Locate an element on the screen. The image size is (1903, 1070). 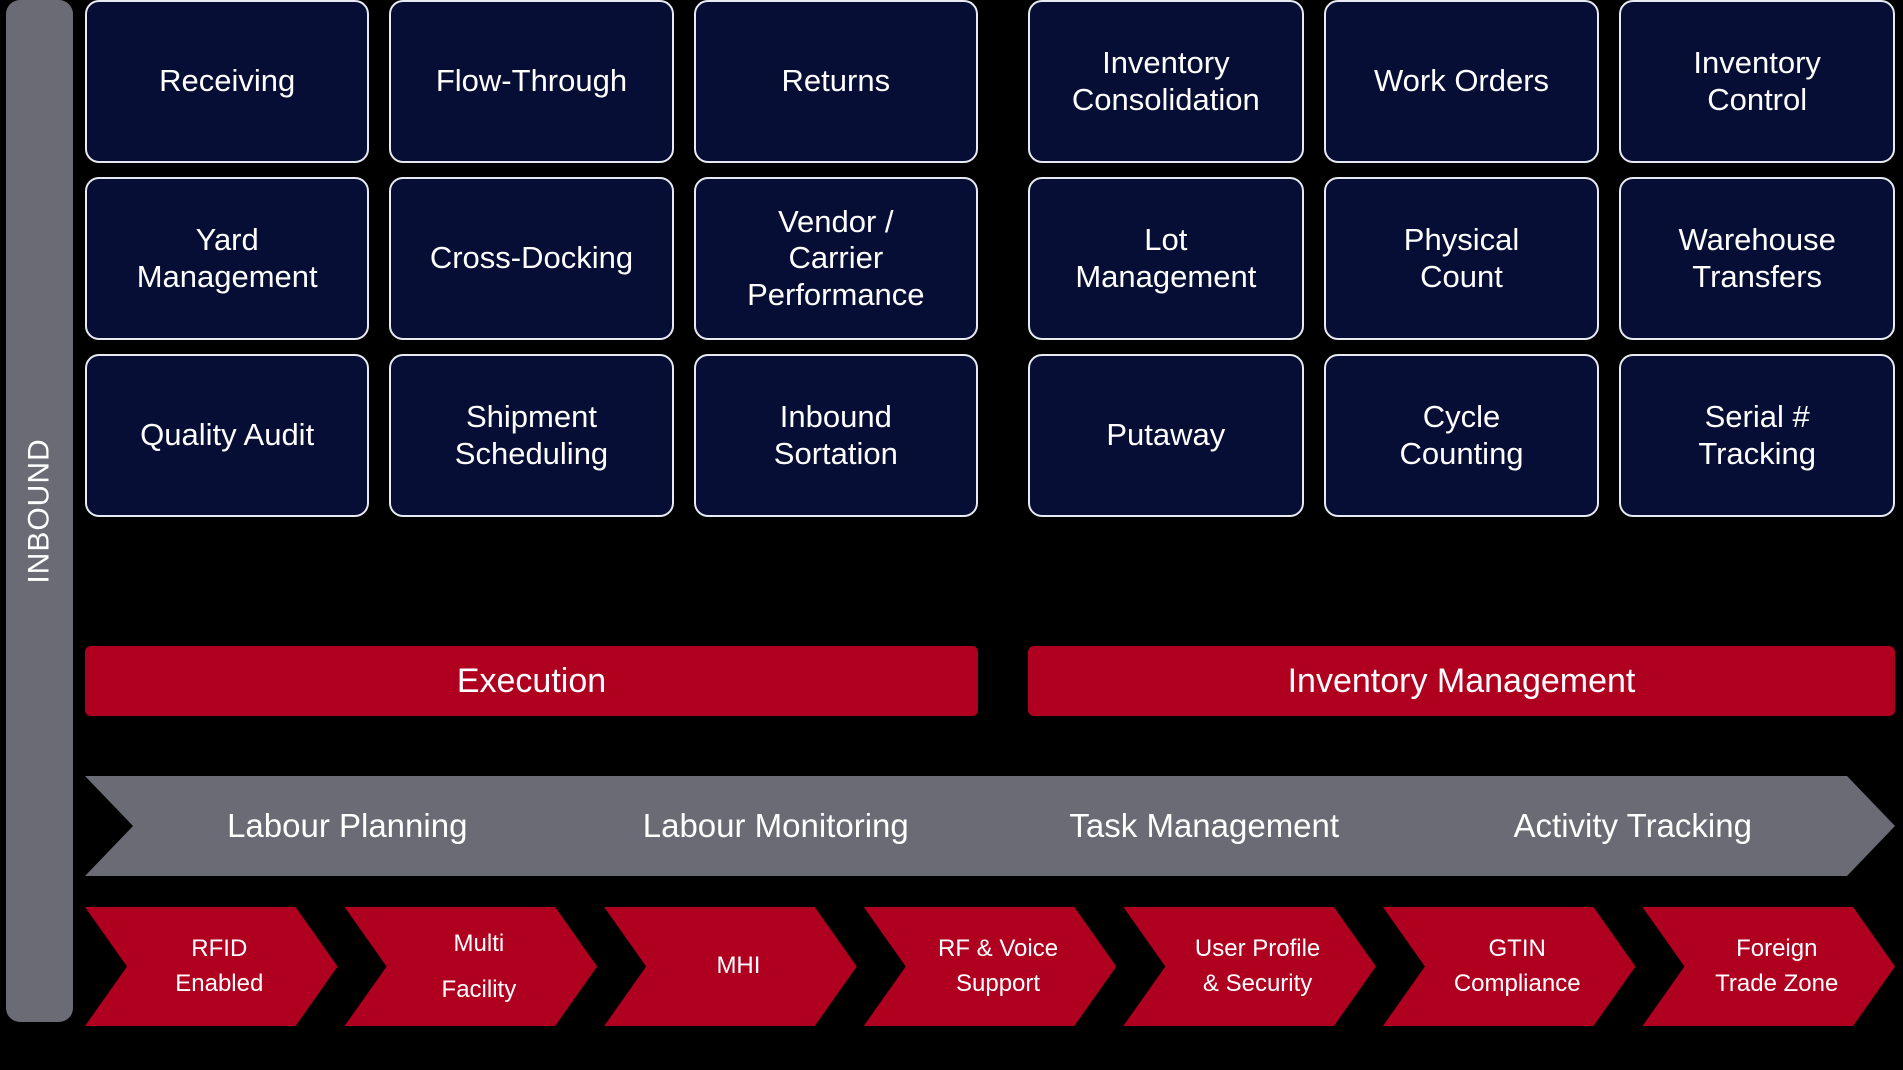
labour-item-labour-planning: Labour Planning is located at coordinates (347, 826).